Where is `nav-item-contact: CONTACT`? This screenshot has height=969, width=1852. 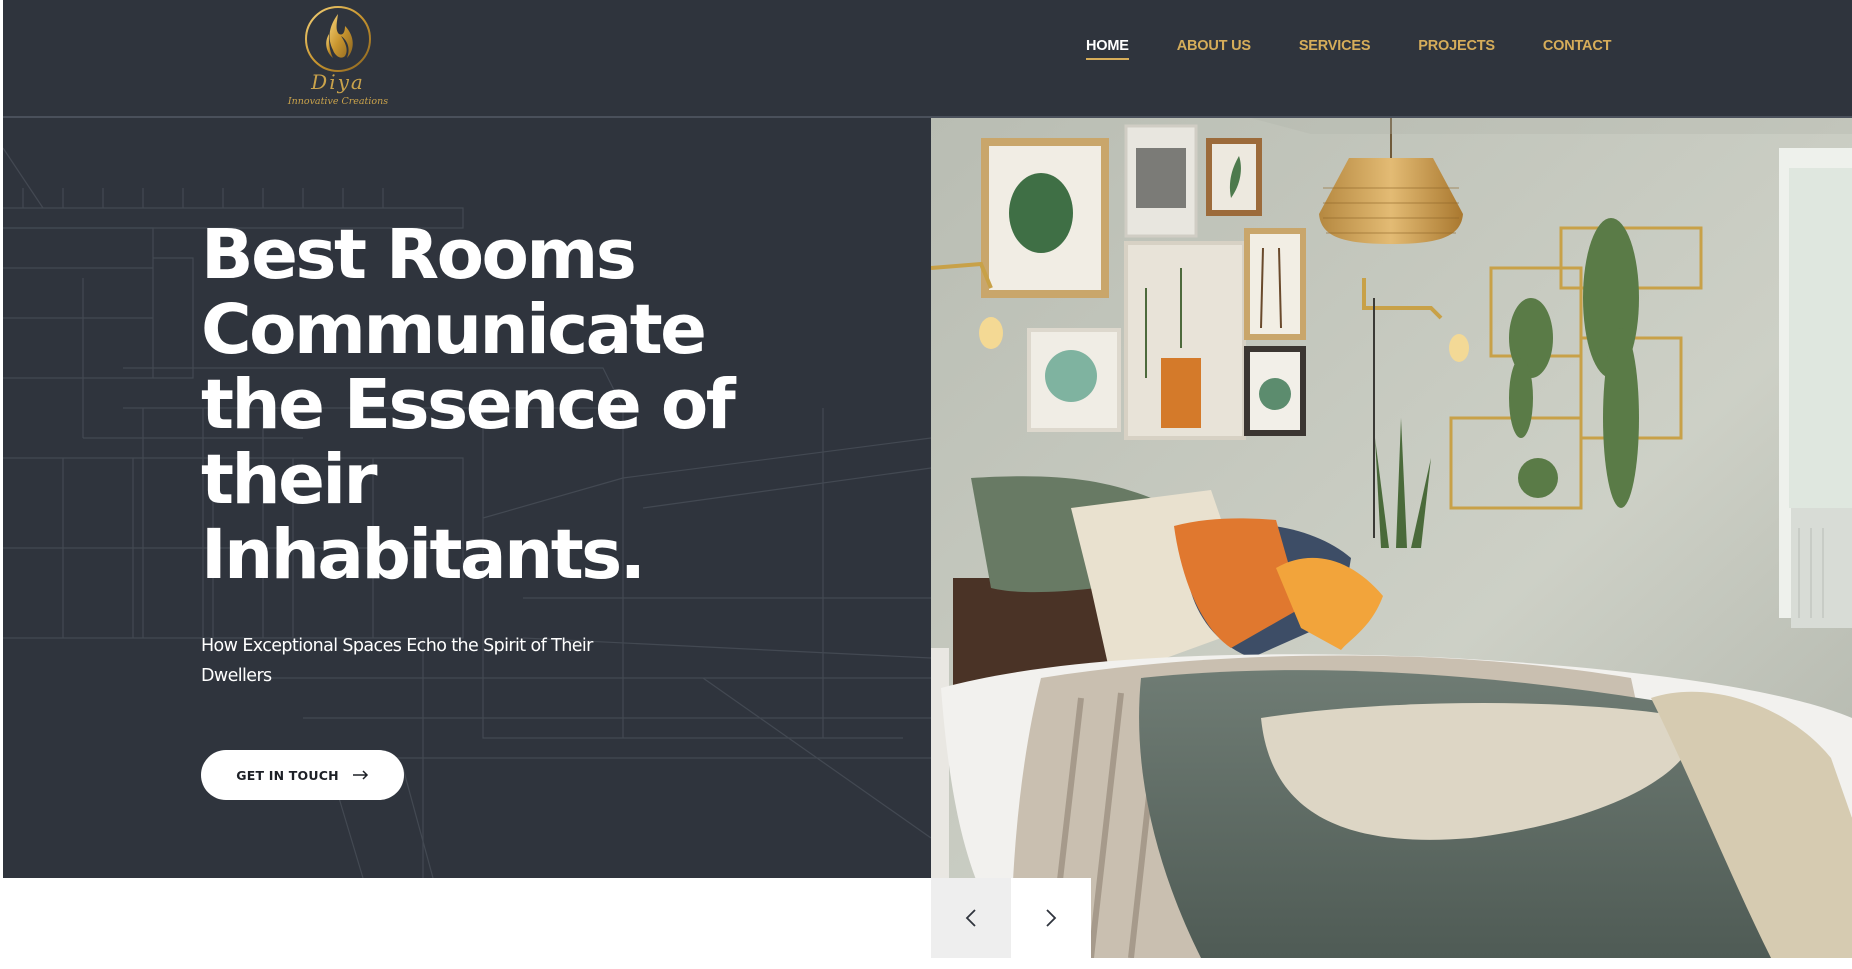
nav-item-contact: CONTACT is located at coordinates (1577, 49).